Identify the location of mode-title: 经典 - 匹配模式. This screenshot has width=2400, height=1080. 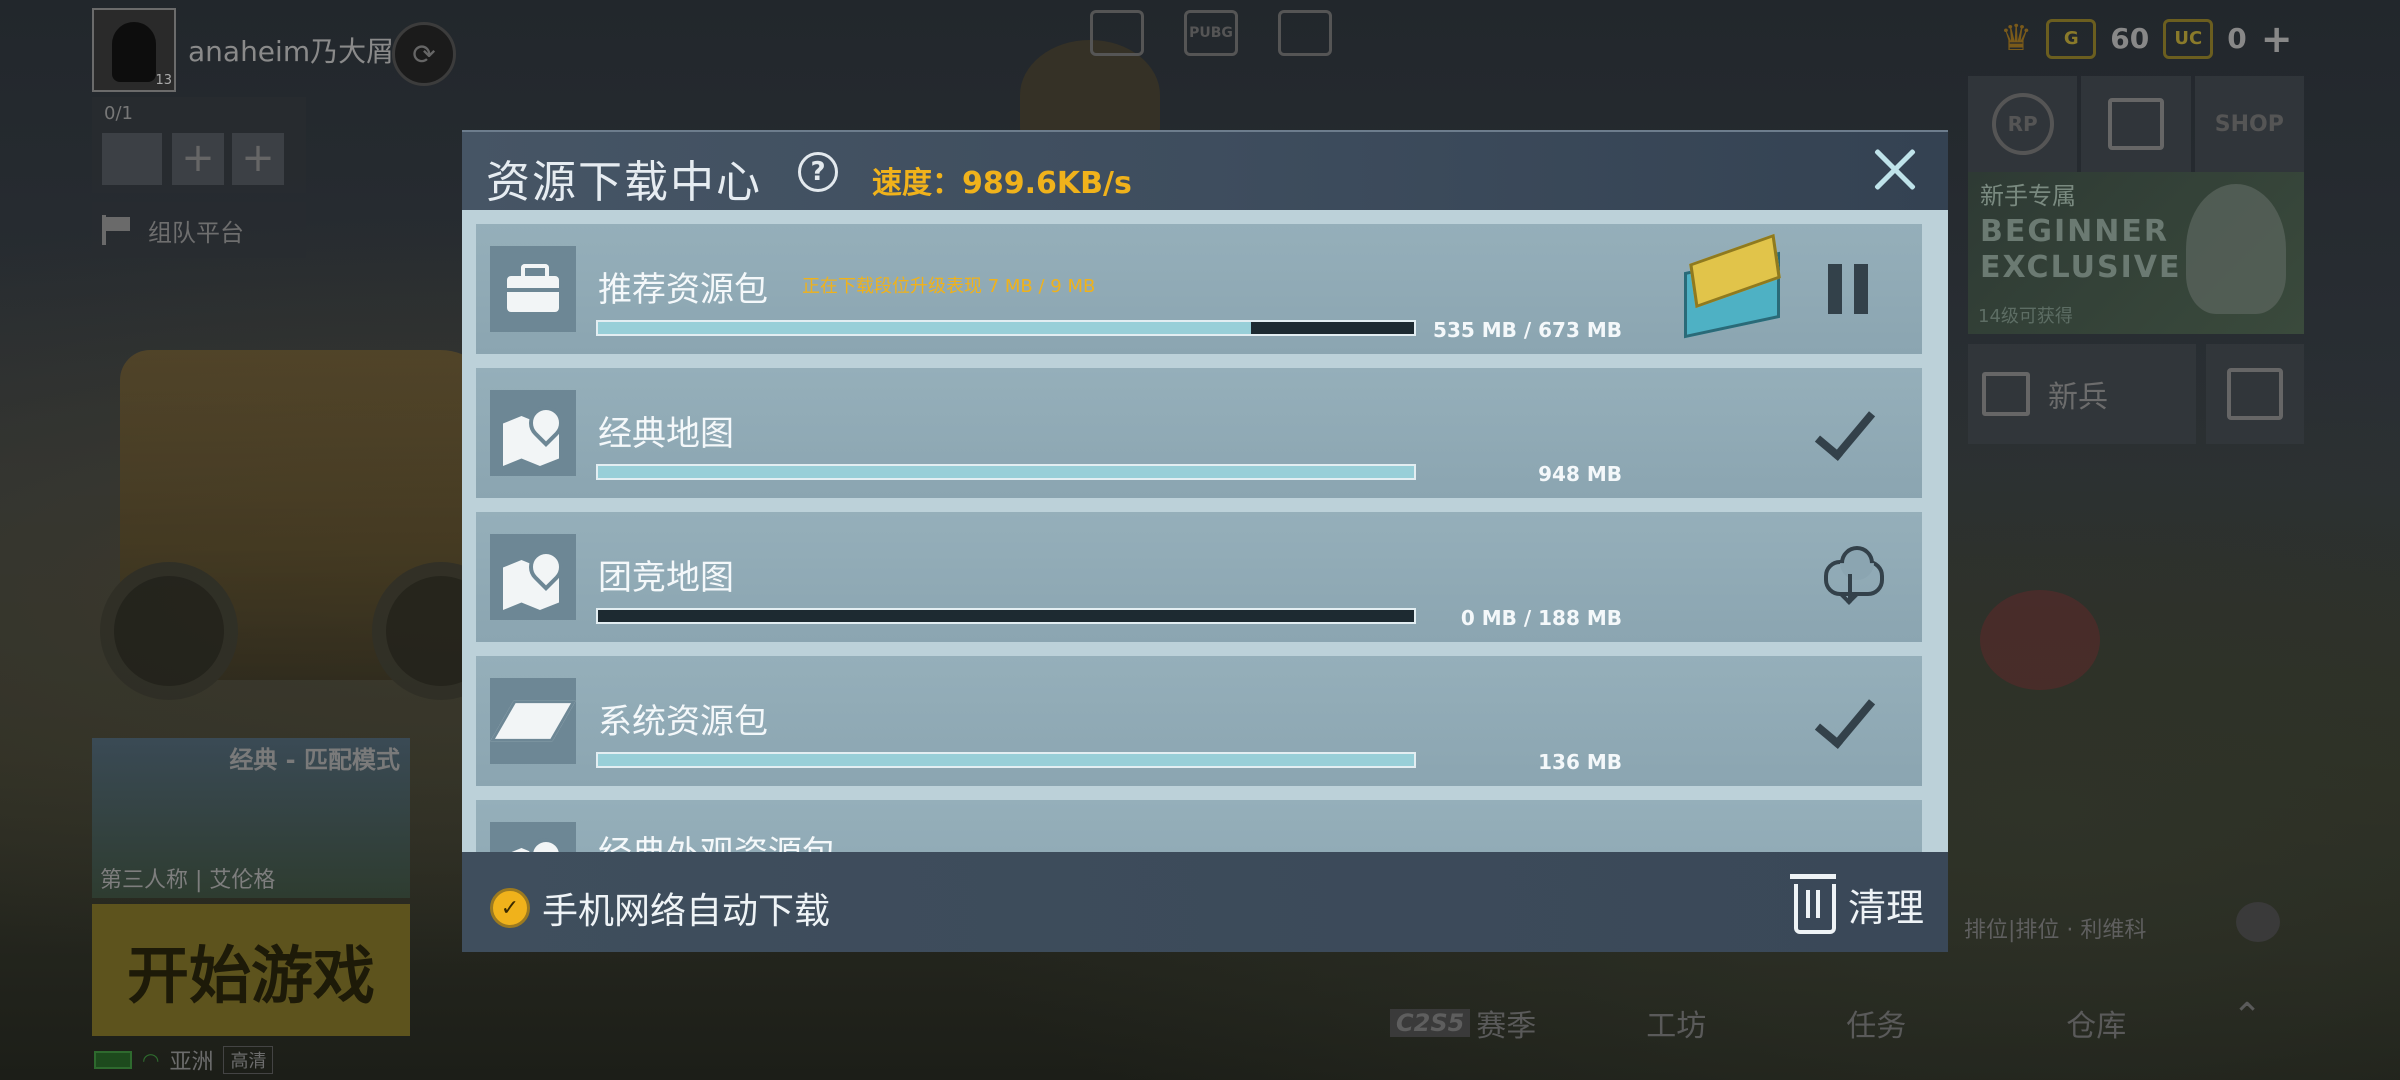
(314, 760).